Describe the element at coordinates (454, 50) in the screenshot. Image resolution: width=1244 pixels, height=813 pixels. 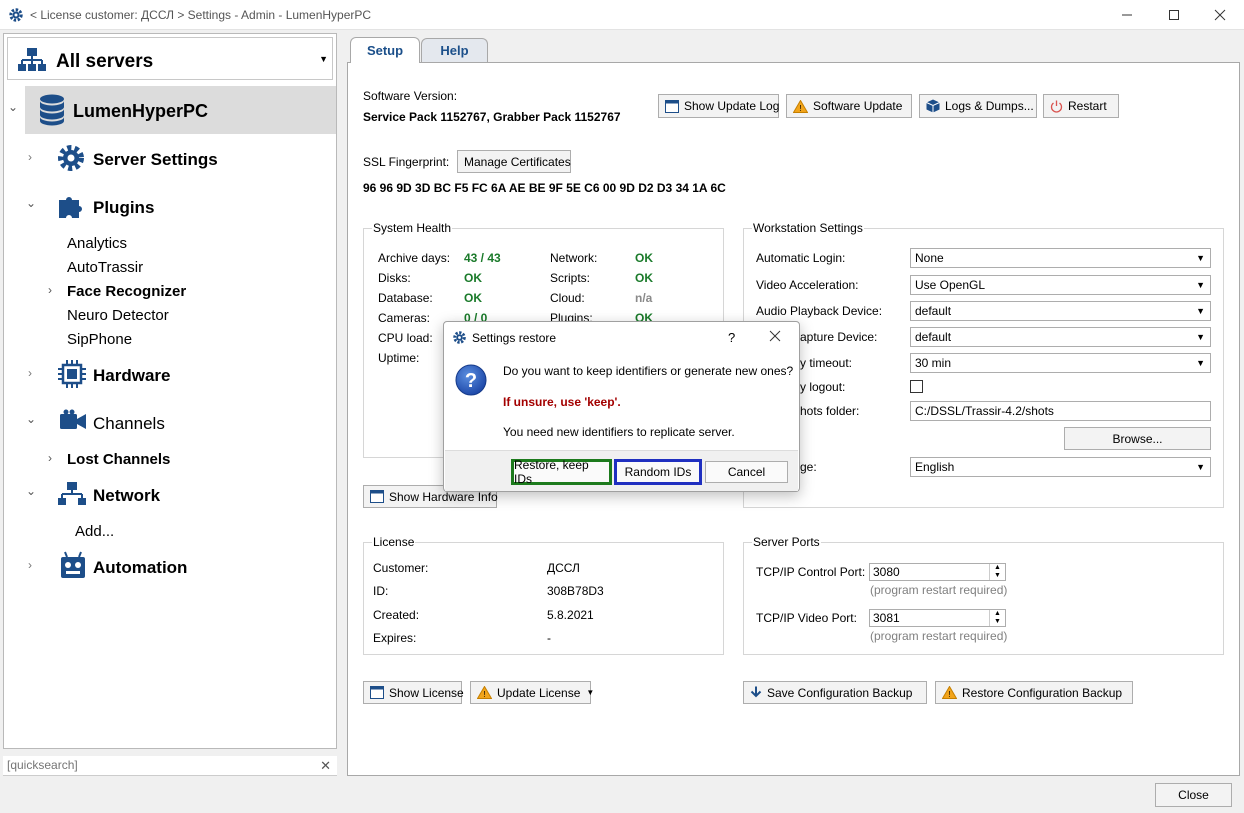
I see `tab-help: Help` at that location.